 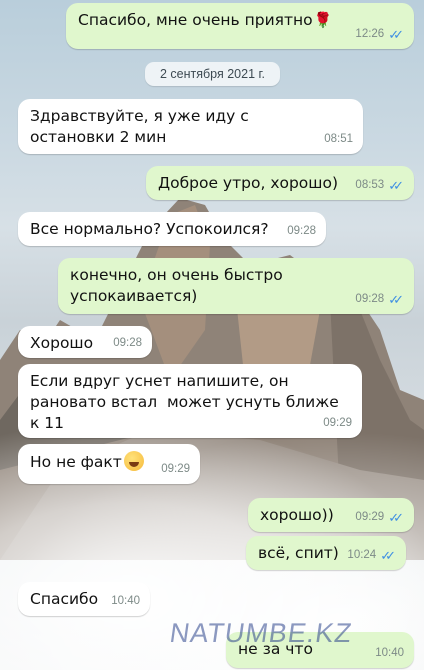 I want to click on message-meta: 09:29 ✓✓, so click(x=379, y=517).